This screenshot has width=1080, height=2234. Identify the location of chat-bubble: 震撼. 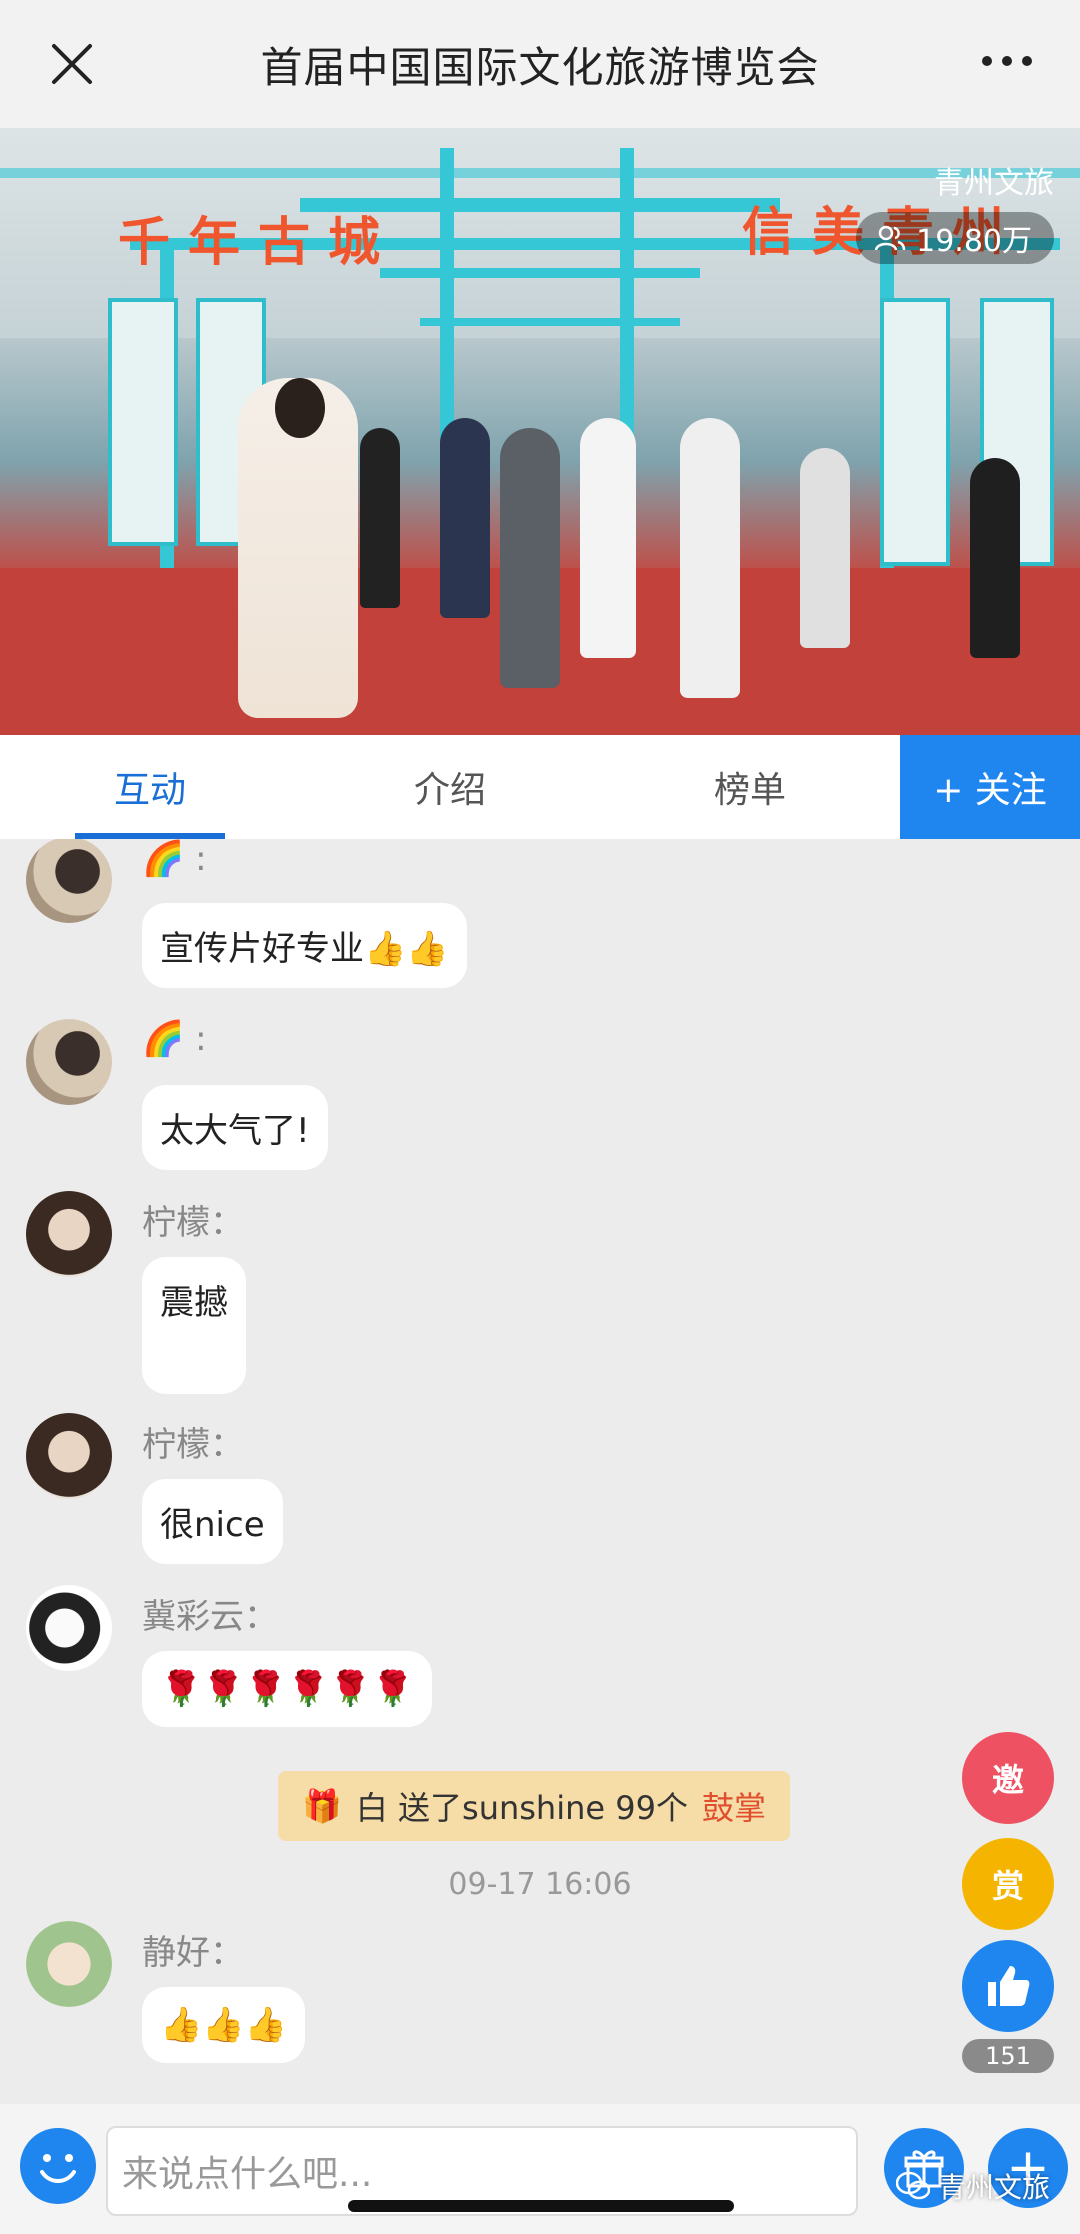
(194, 1325).